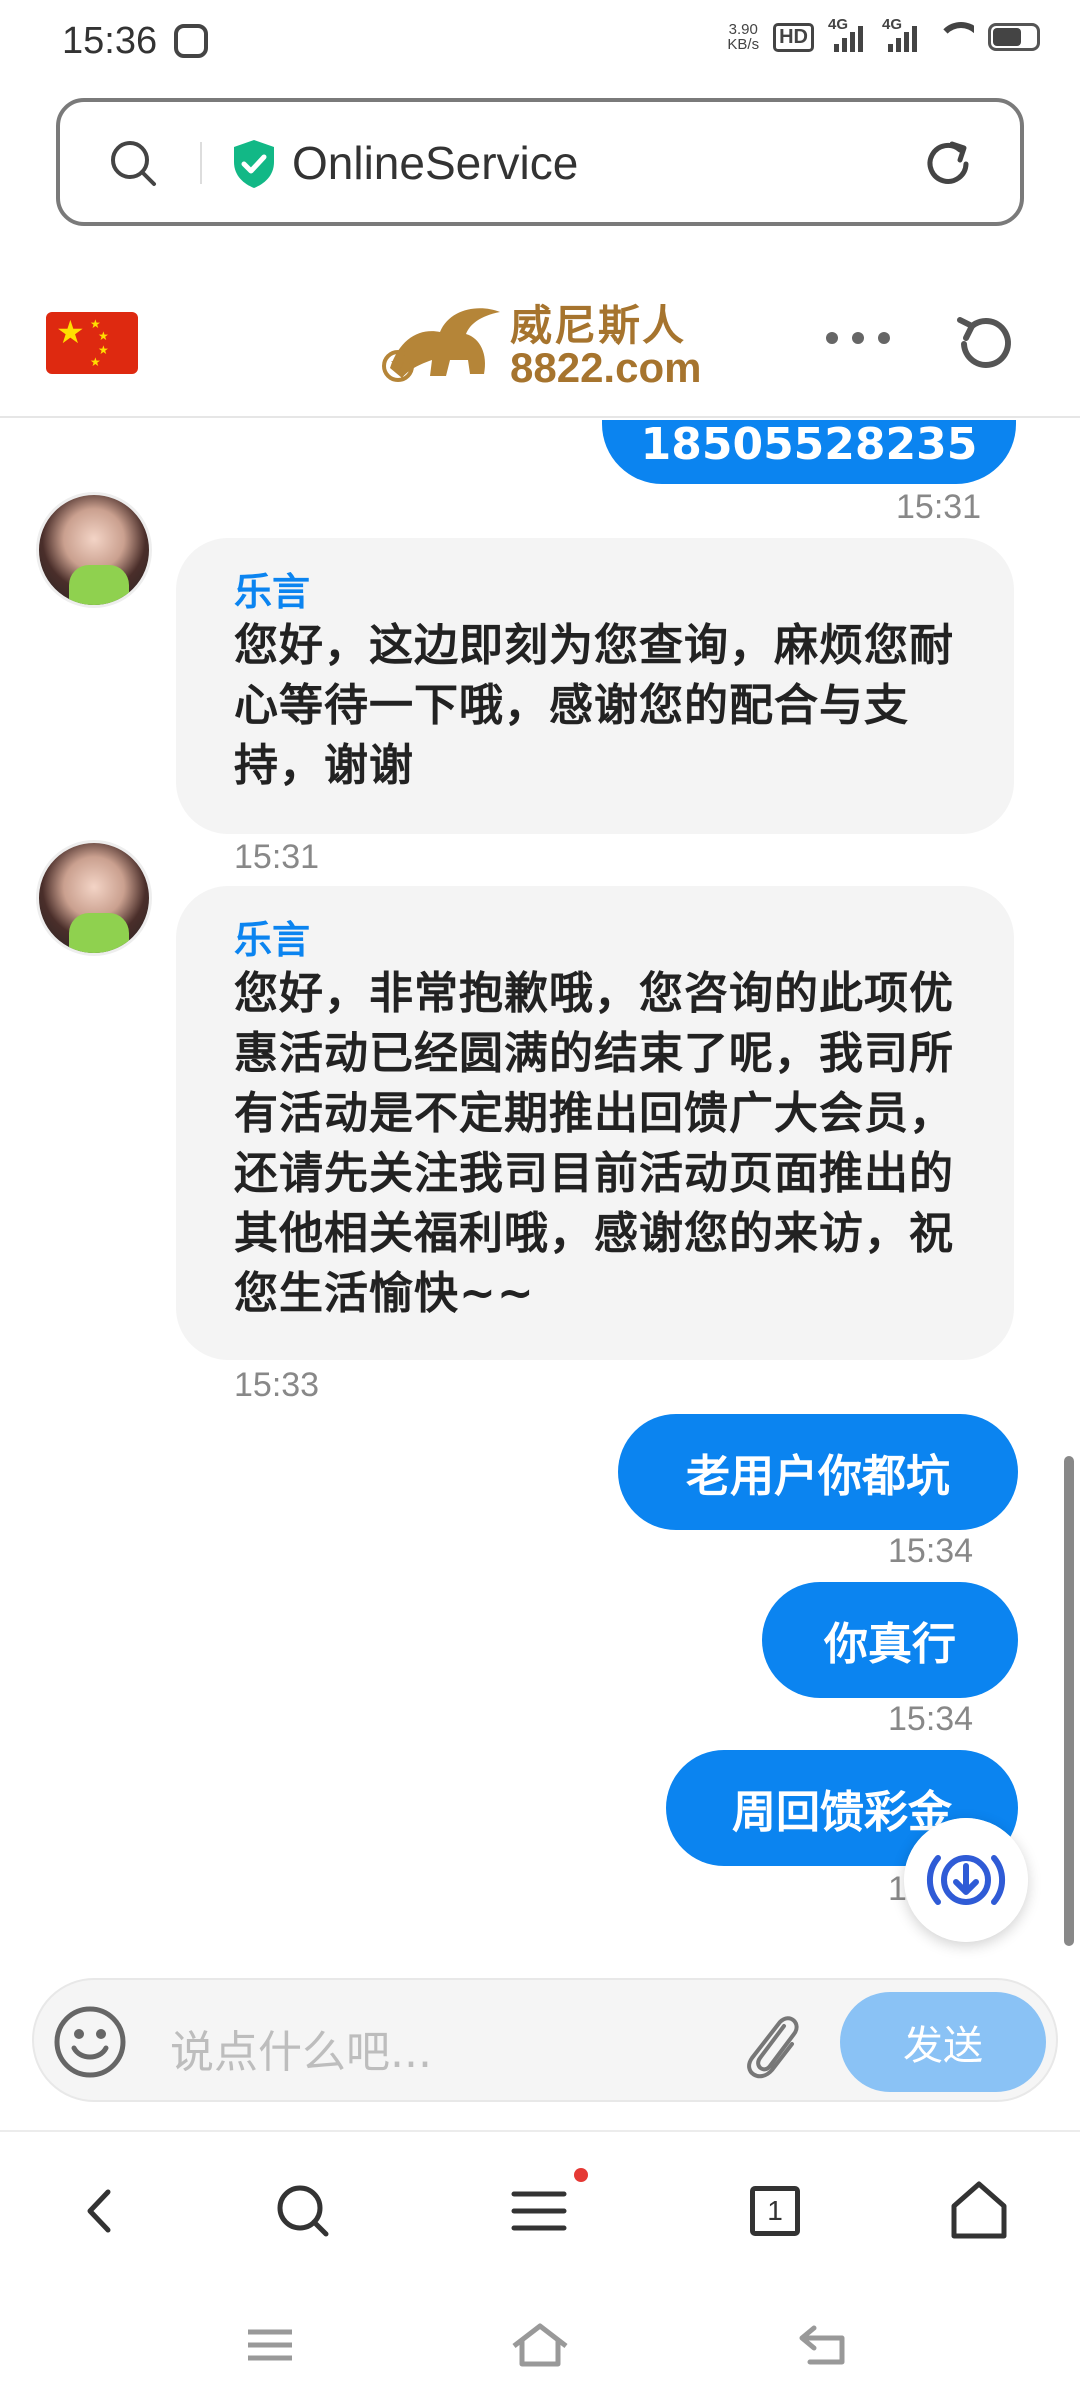 This screenshot has height=2408, width=1080. What do you see at coordinates (818, 1472) in the screenshot?
I see `outgoing-message: 老用户你都坑` at bounding box center [818, 1472].